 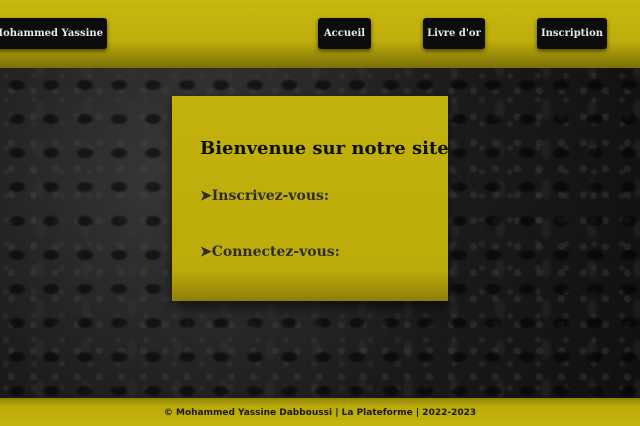 I want to click on nav-home-label: Accueil, so click(x=344, y=33).